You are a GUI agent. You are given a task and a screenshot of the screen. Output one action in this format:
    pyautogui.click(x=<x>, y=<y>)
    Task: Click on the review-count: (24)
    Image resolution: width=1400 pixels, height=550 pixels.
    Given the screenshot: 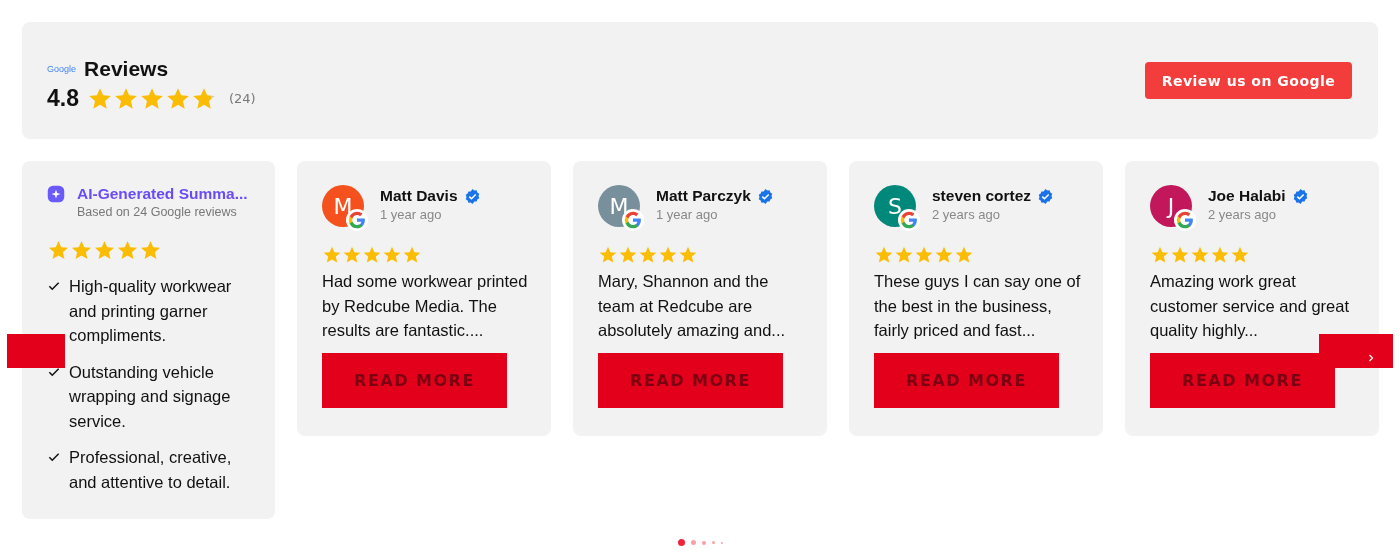 What is the action you would take?
    pyautogui.click(x=242, y=98)
    